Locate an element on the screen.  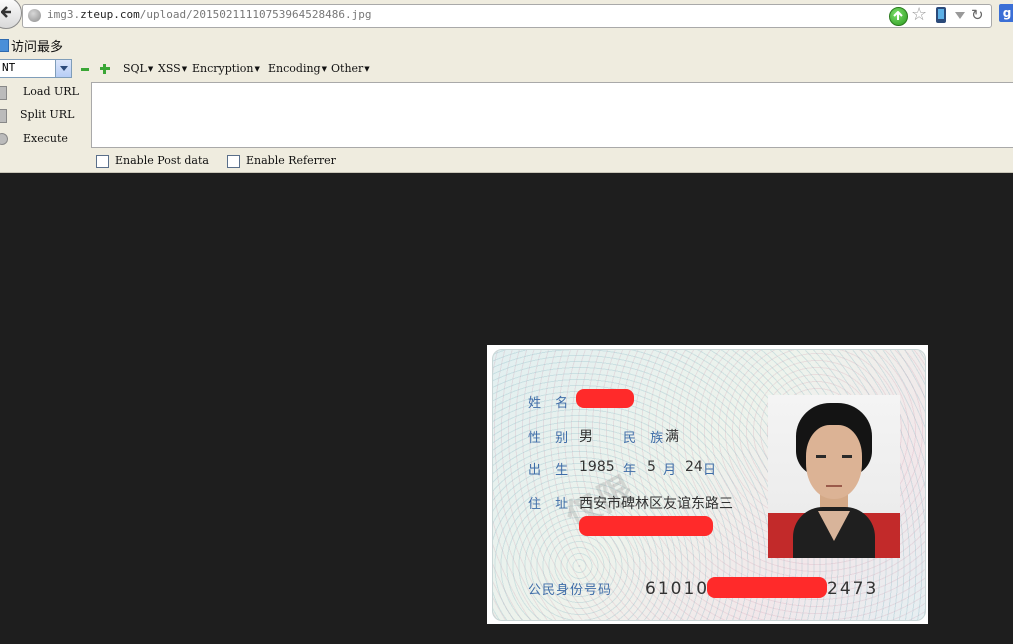
birth-year: 1985 is located at coordinates (597, 467).